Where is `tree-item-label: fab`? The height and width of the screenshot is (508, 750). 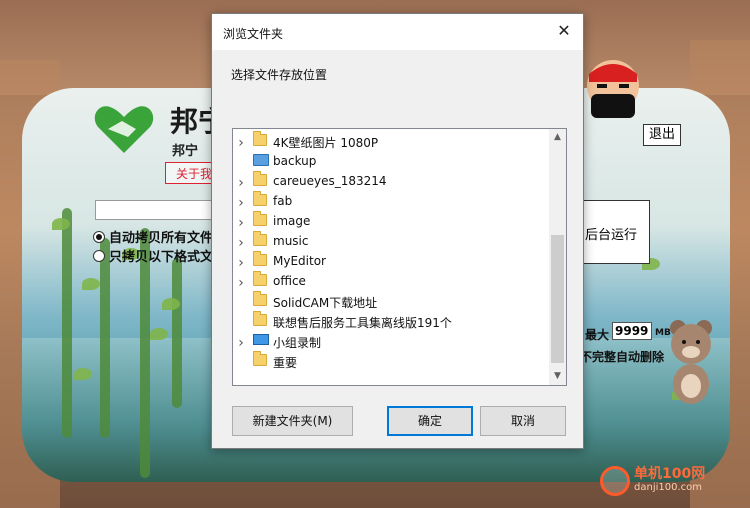 tree-item-label: fab is located at coordinates (283, 201).